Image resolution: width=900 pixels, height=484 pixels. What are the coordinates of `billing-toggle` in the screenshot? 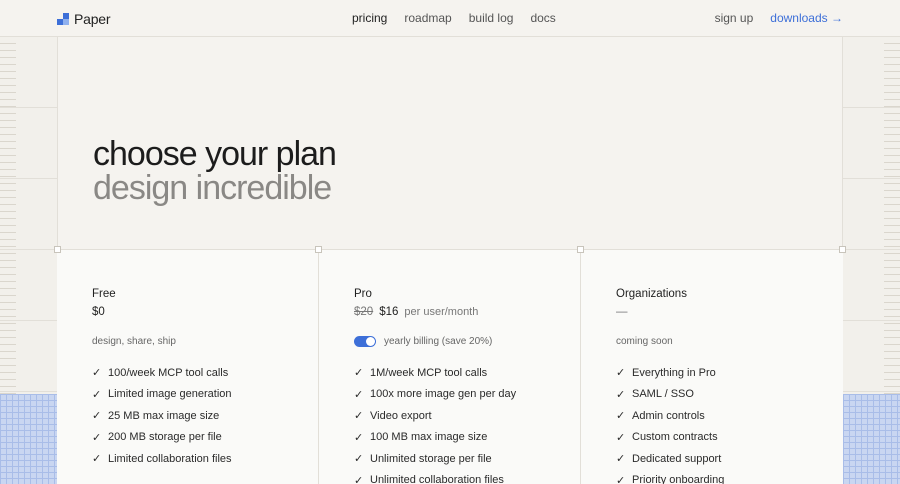 It's located at (365, 341).